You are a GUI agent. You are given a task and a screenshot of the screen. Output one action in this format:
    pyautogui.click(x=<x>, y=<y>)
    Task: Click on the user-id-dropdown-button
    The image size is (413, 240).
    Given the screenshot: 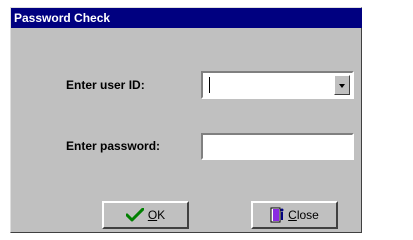 What is the action you would take?
    pyautogui.click(x=342, y=85)
    